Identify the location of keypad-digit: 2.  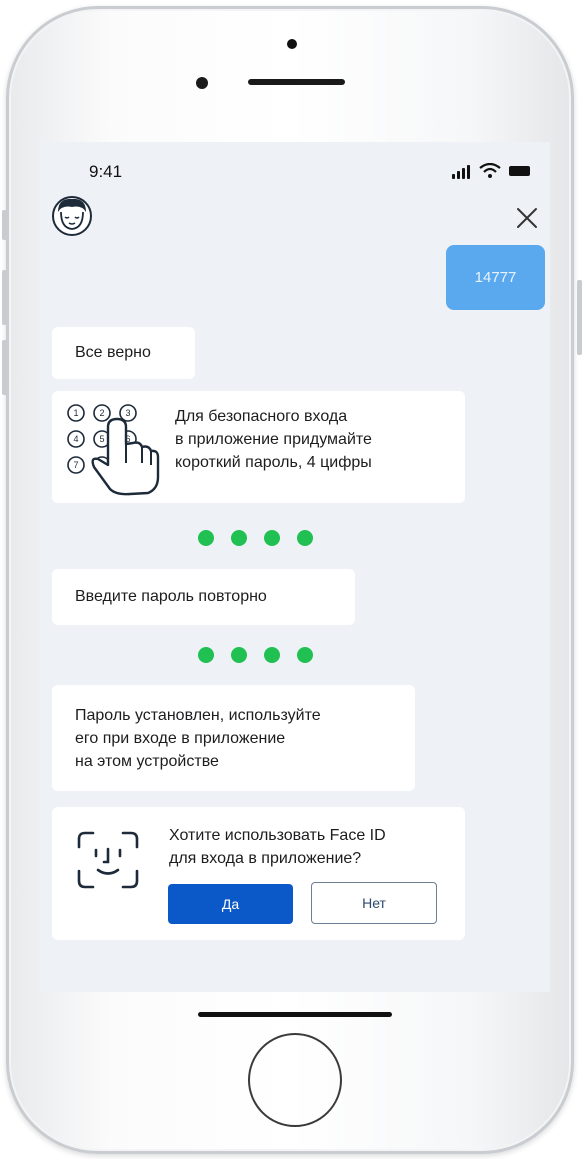
(101, 413).